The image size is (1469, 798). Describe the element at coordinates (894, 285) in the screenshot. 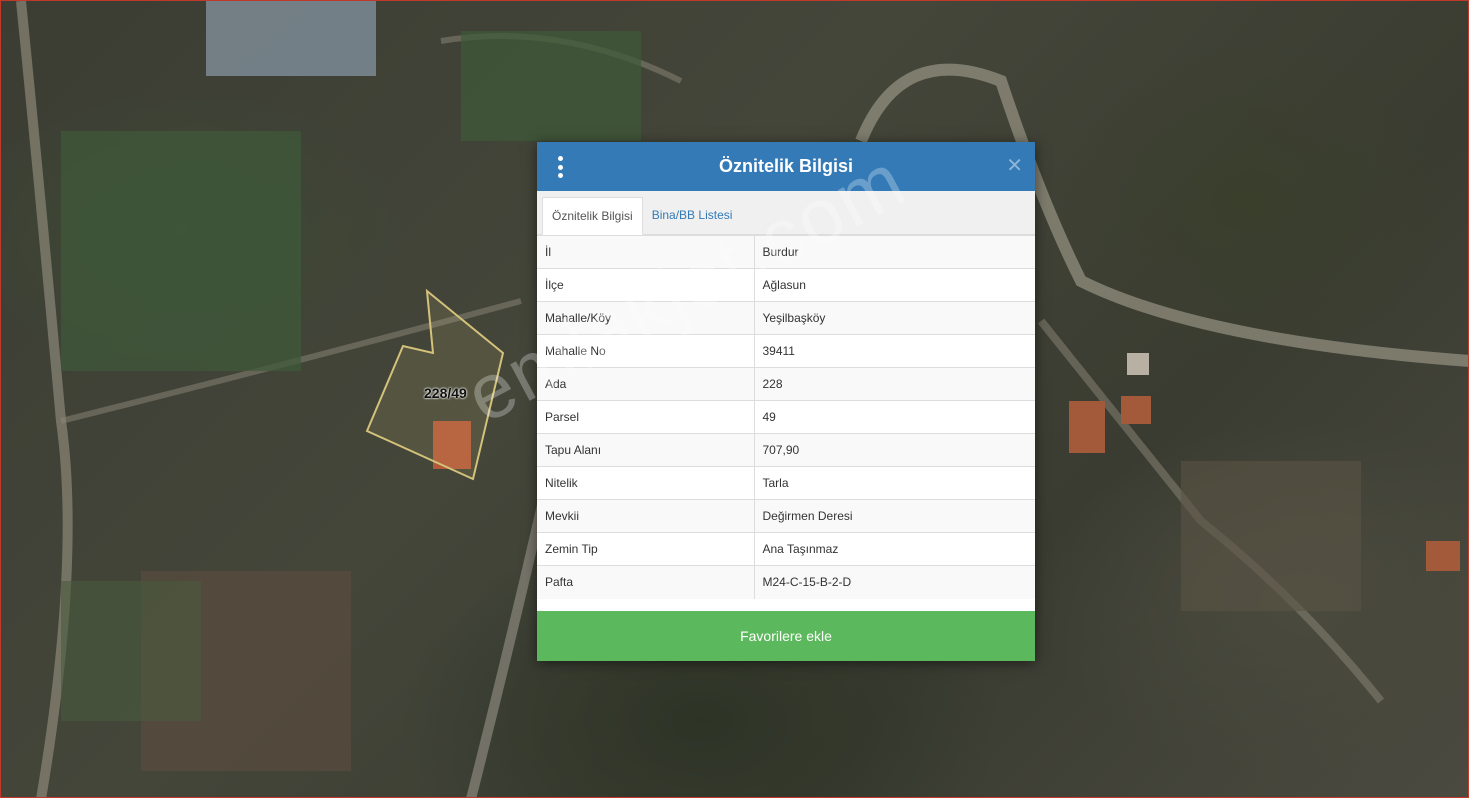

I see `row-value: Ağlasun` at that location.